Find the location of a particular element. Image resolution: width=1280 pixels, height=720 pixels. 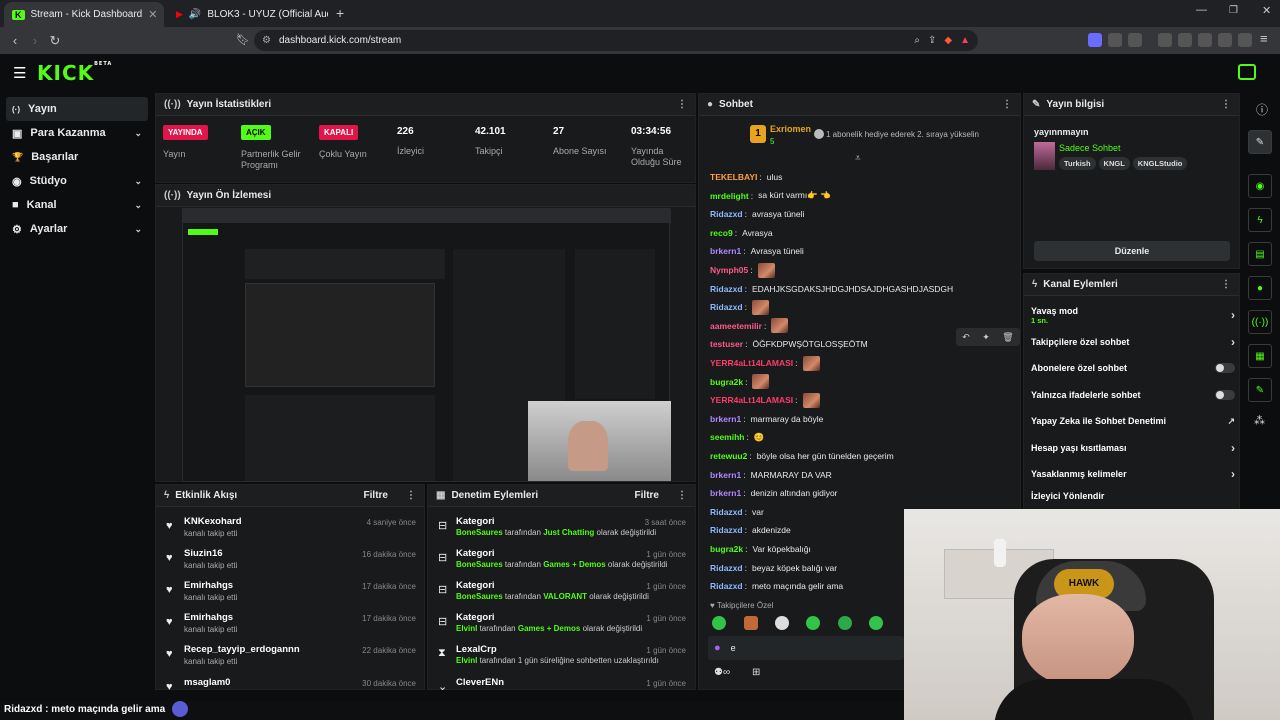

chat-message: seemihh: 😊 is located at coordinates (737, 437).